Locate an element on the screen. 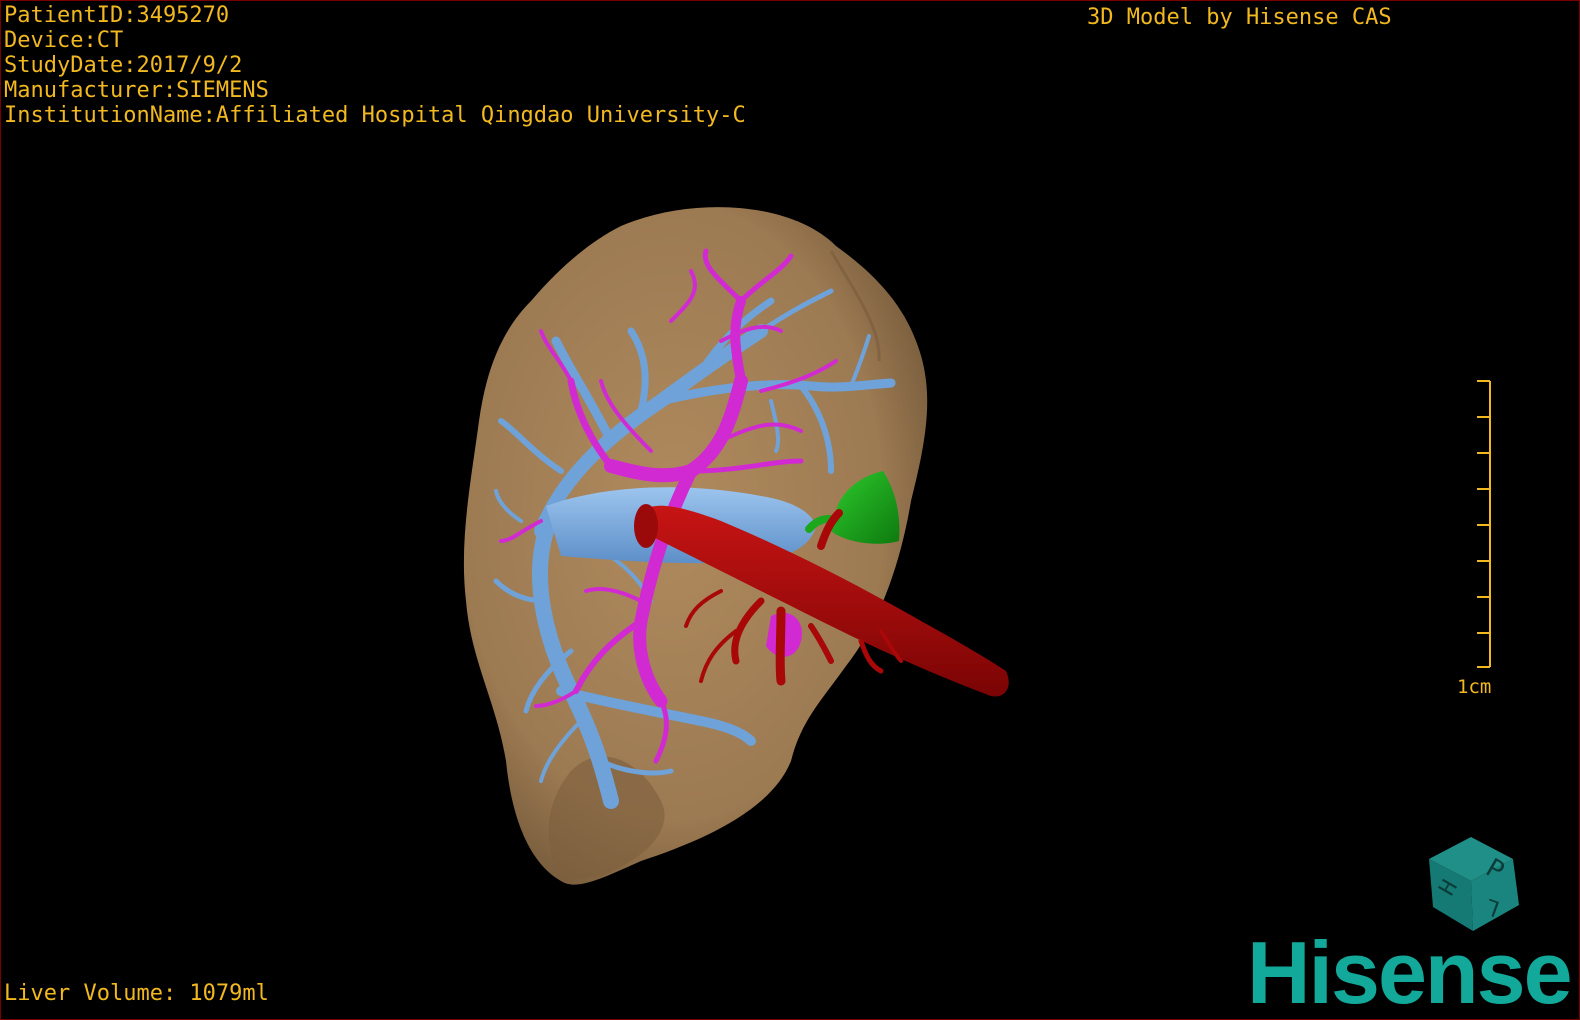  liver-volume-text: Liver Volume: 1079ml is located at coordinates (136, 993).